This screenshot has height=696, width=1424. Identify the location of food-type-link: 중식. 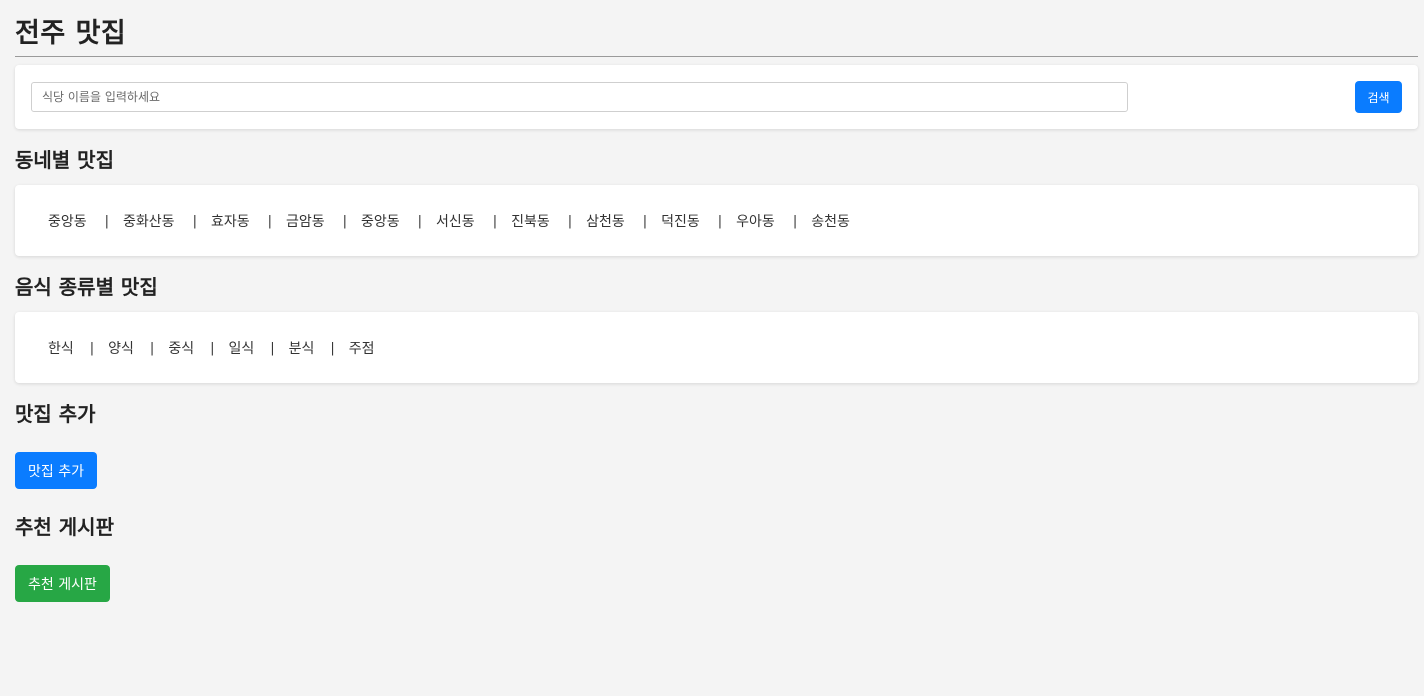
(181, 348).